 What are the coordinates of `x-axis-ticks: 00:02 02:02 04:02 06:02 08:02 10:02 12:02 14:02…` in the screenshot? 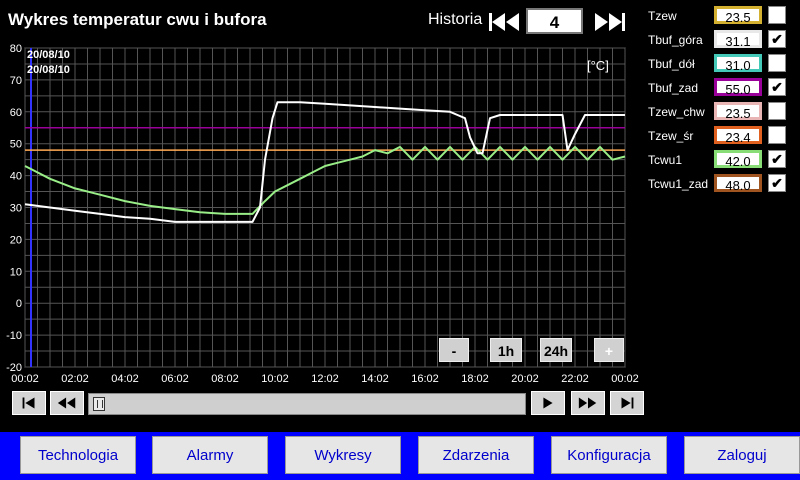 It's located at (325, 379).